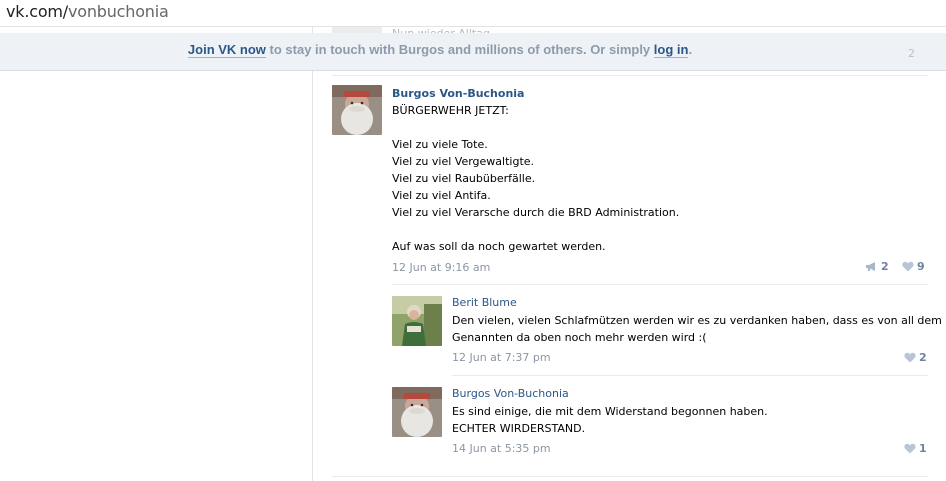  Describe the element at coordinates (501, 448) in the screenshot. I see `reply-date: 14 Jun at 5:35 pm` at that location.